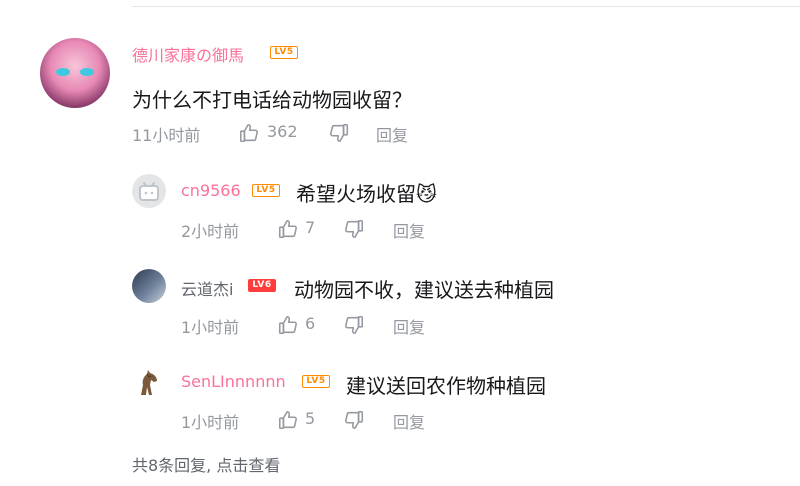 Image resolution: width=800 pixels, height=486 pixels. What do you see at coordinates (166, 135) in the screenshot?
I see `comment-time: 11小时前` at bounding box center [166, 135].